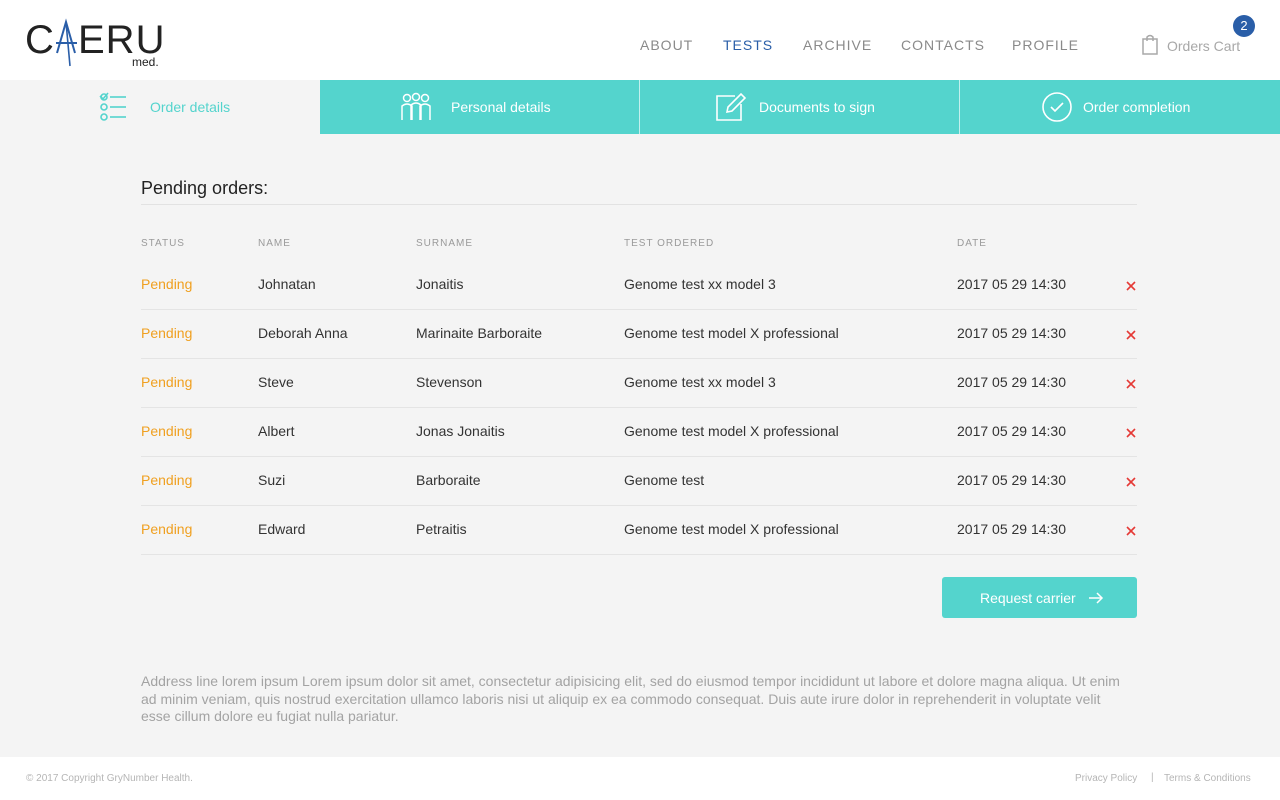 This screenshot has height=800, width=1280. I want to click on step-label: Personal details, so click(501, 107).